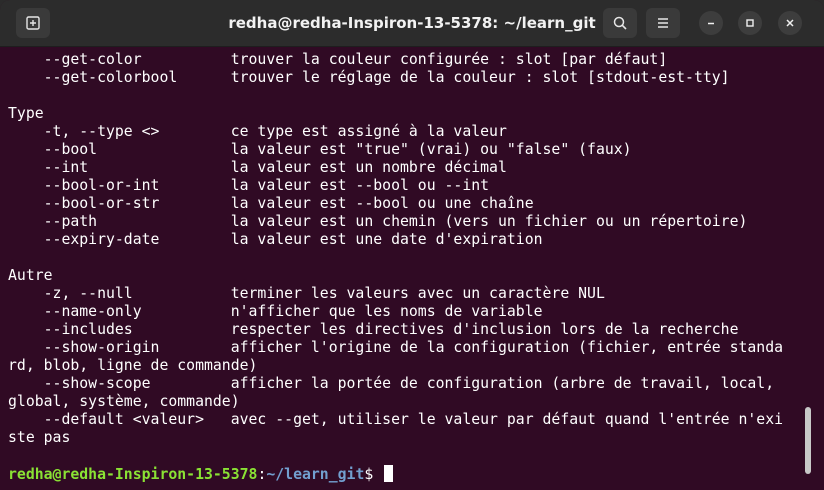 This screenshot has width=824, height=490. What do you see at coordinates (808, 440) in the screenshot?
I see `scrollbar-thumb` at bounding box center [808, 440].